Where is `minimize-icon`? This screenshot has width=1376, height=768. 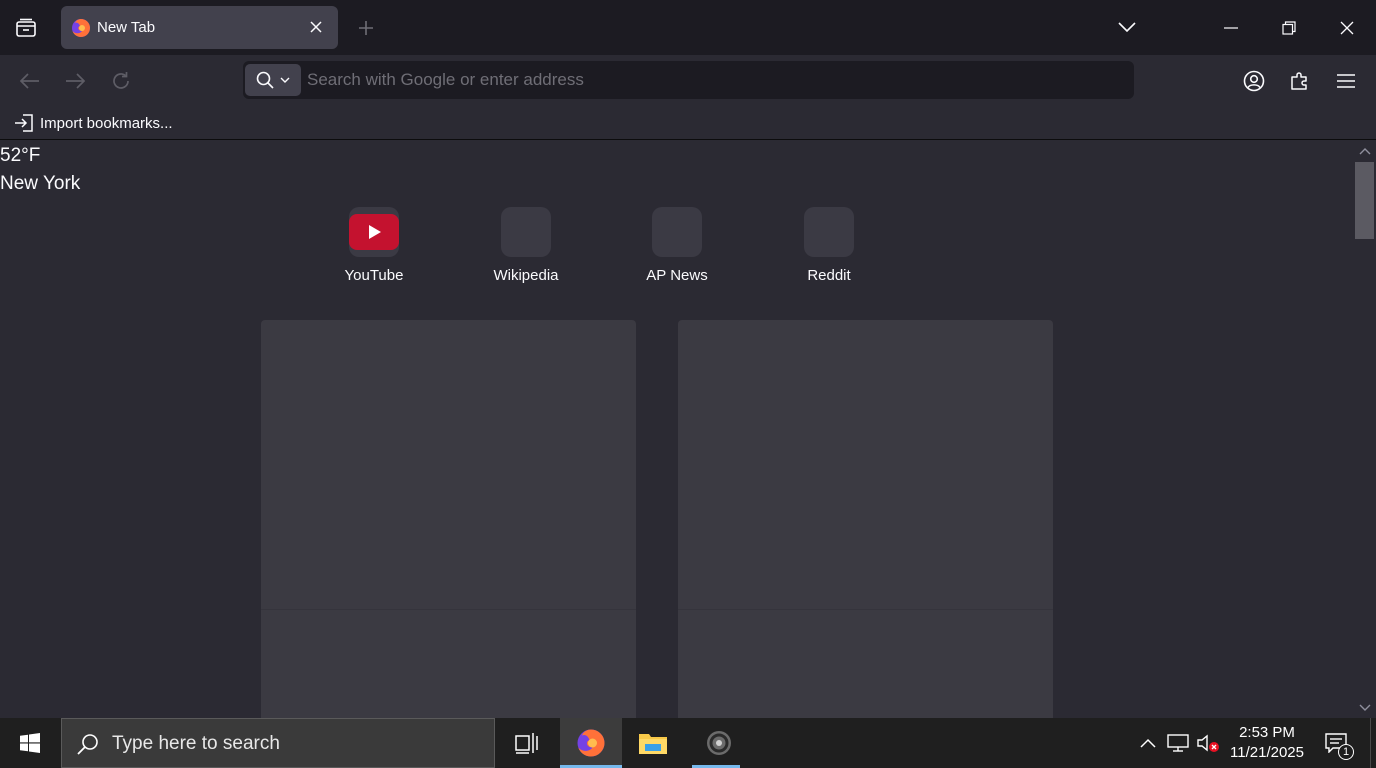
minimize-icon is located at coordinates (1231, 28).